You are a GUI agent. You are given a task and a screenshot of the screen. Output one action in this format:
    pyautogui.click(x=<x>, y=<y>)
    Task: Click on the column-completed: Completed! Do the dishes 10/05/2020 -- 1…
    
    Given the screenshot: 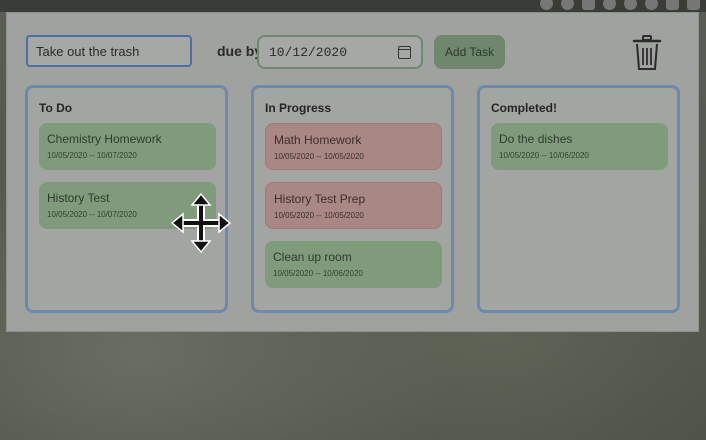 What is the action you would take?
    pyautogui.click(x=578, y=199)
    